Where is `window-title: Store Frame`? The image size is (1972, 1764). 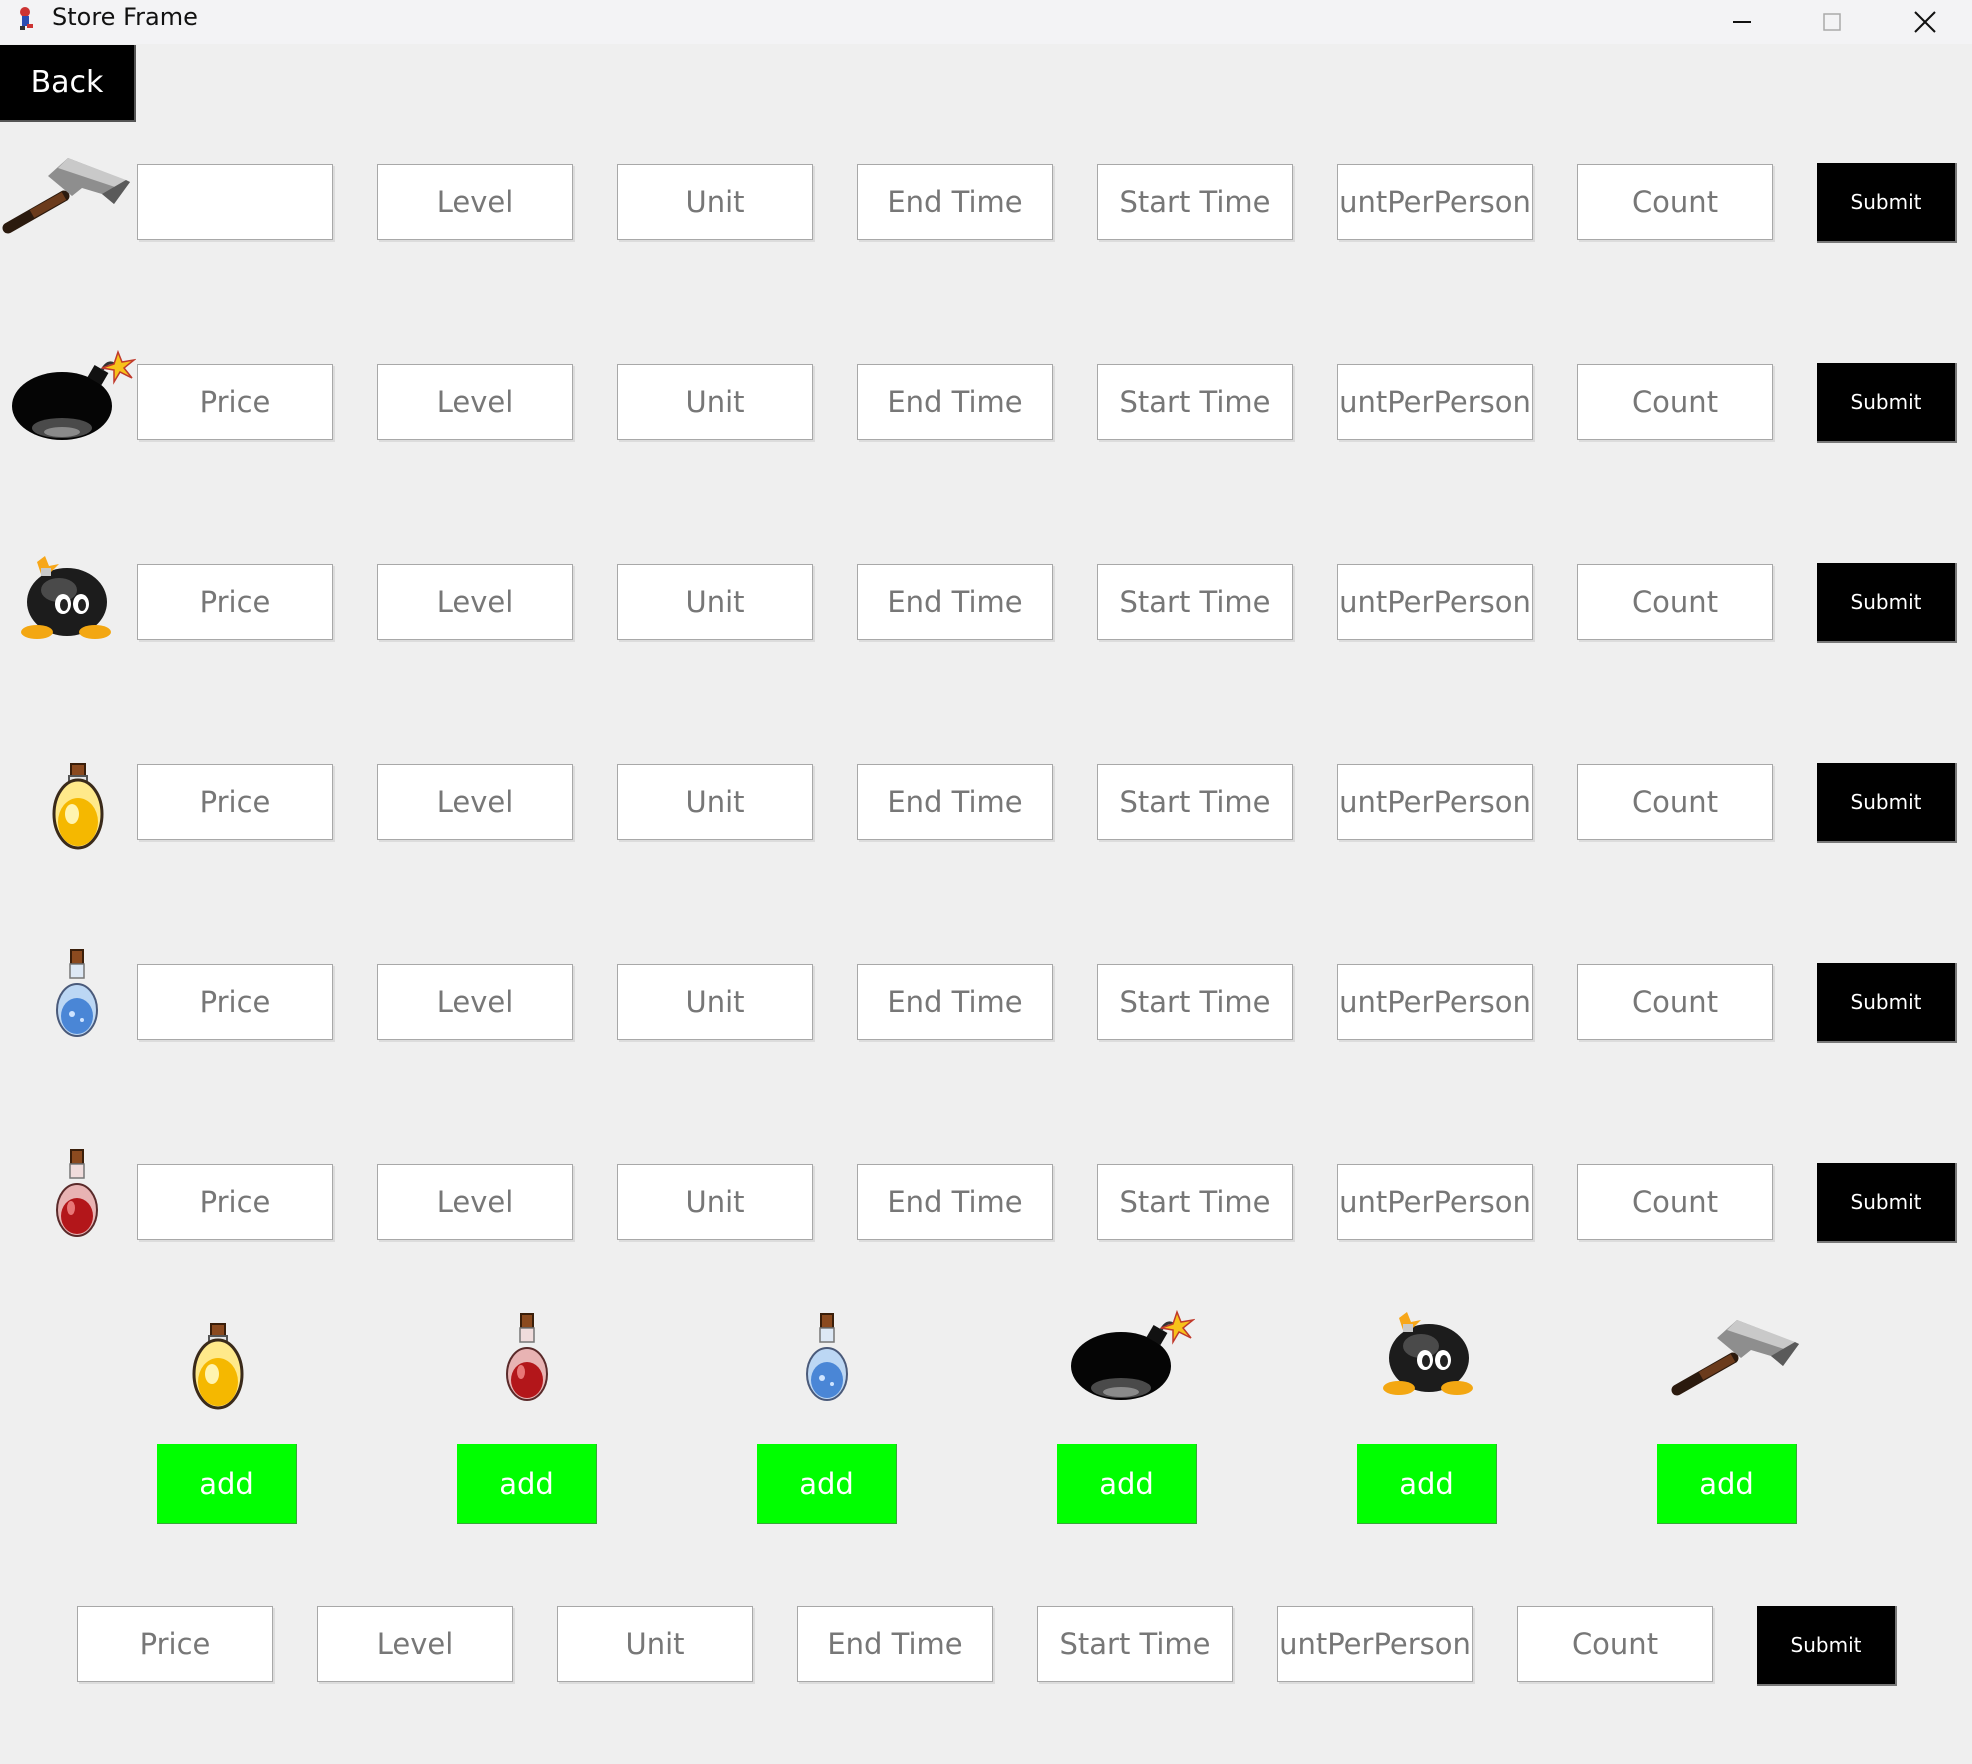 window-title: Store Frame is located at coordinates (125, 17).